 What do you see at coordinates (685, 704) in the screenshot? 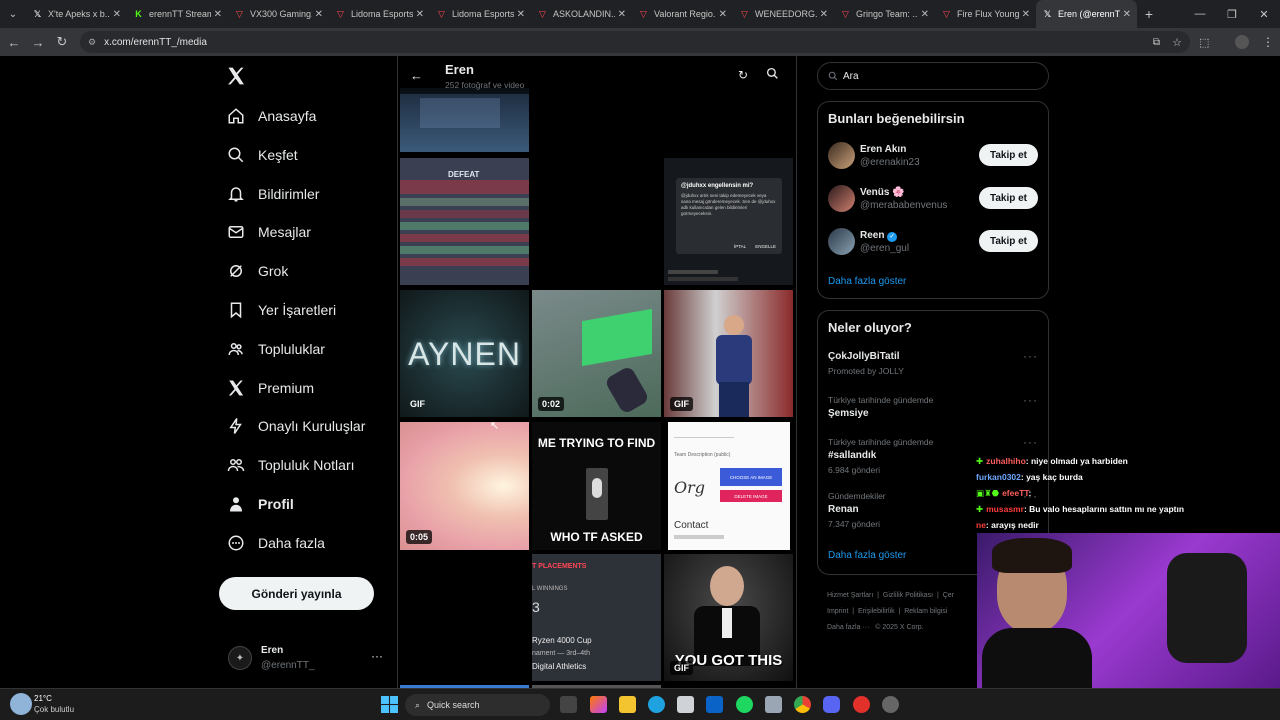
I see `store-icon` at bounding box center [685, 704].